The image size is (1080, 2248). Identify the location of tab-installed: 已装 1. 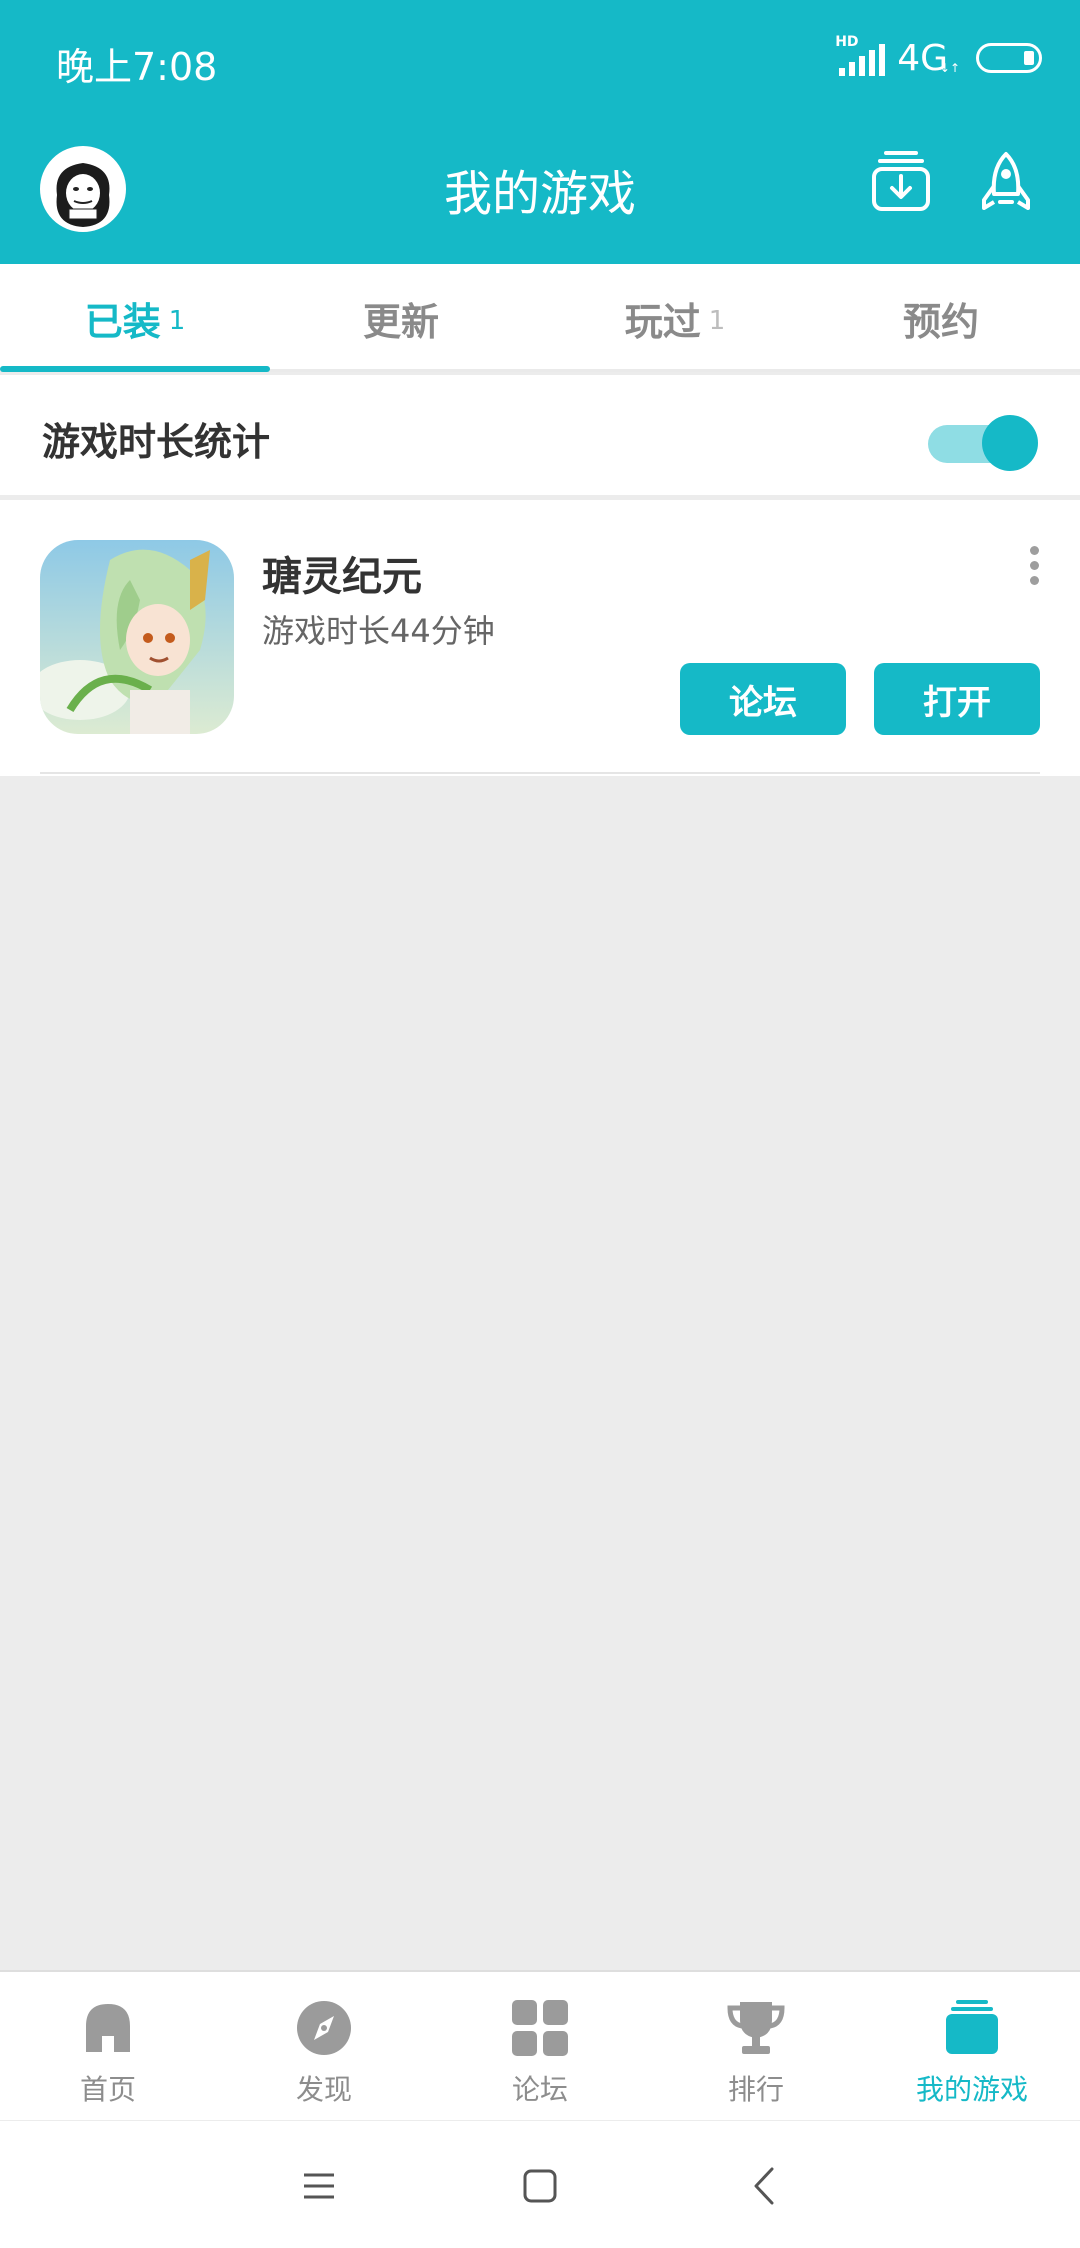
(135, 318).